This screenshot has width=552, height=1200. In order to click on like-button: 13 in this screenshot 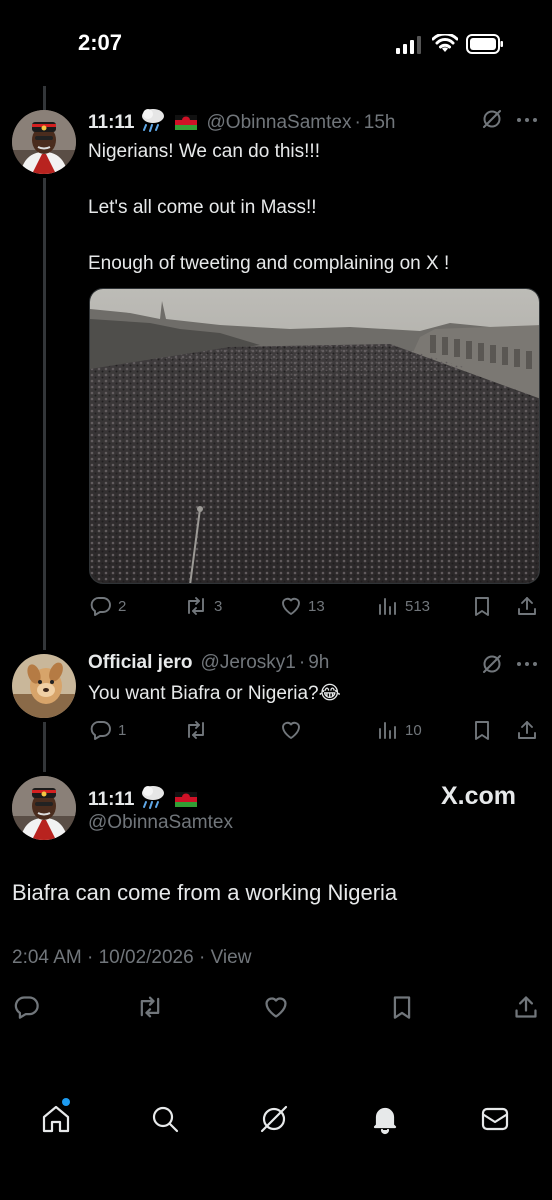, I will do `click(302, 606)`.